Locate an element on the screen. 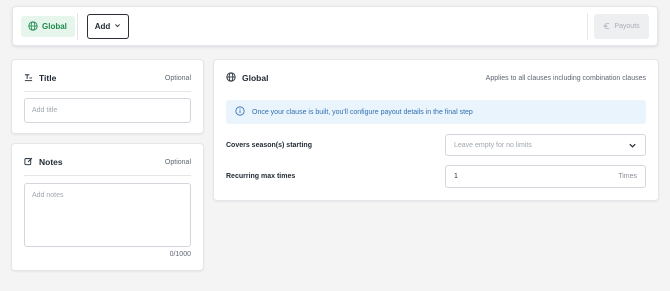 Image resolution: width=670 pixels, height=291 pixels. title-card-heading: Title is located at coordinates (48, 78).